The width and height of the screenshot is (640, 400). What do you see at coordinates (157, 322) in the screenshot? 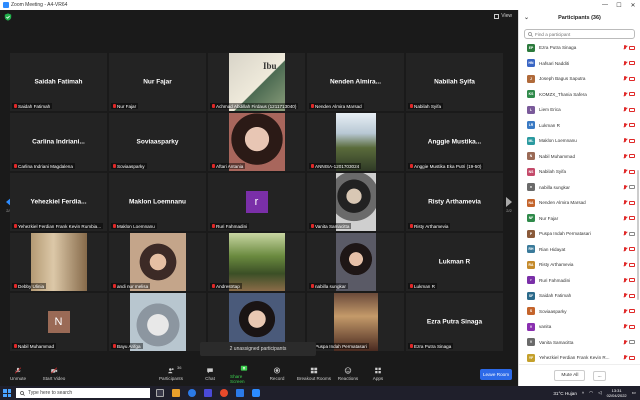
I see `participant-tile: Bayu Arifga` at bounding box center [157, 322].